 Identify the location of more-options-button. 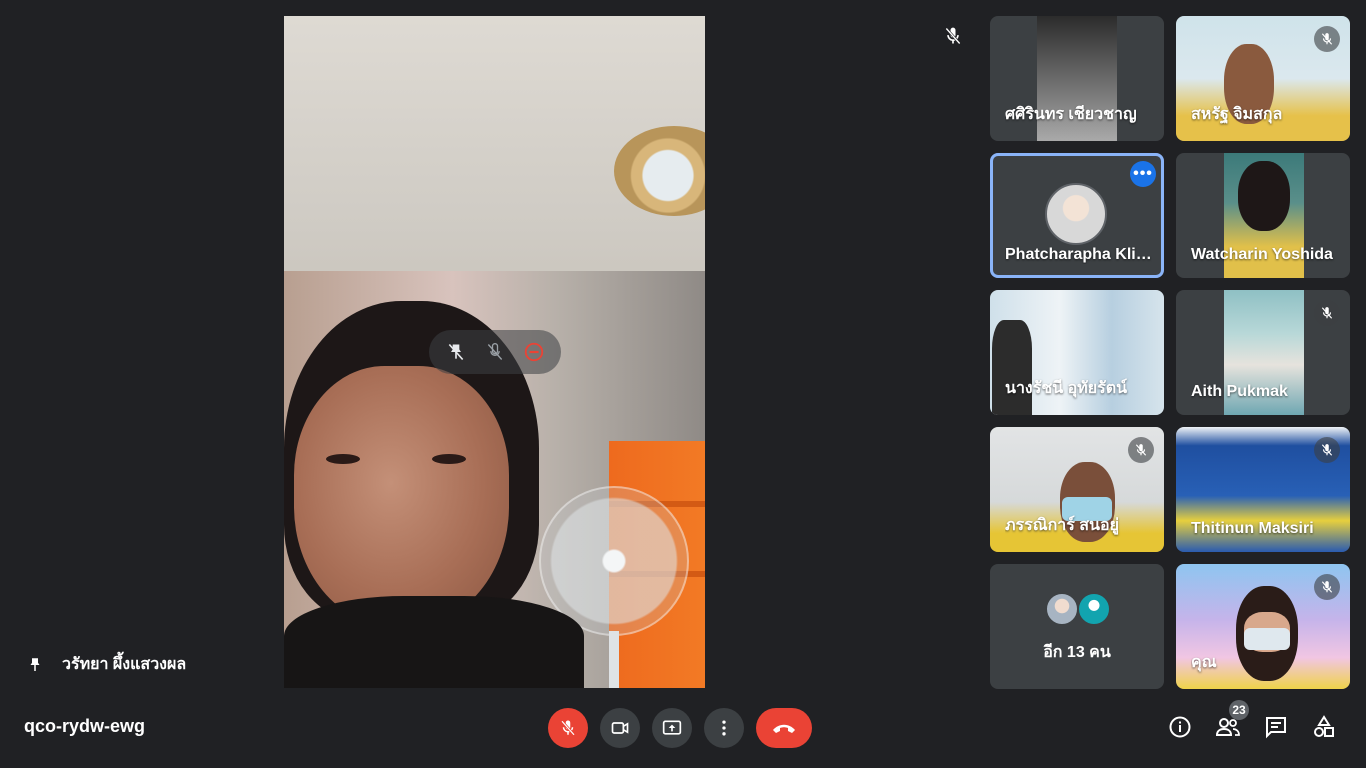
(724, 728).